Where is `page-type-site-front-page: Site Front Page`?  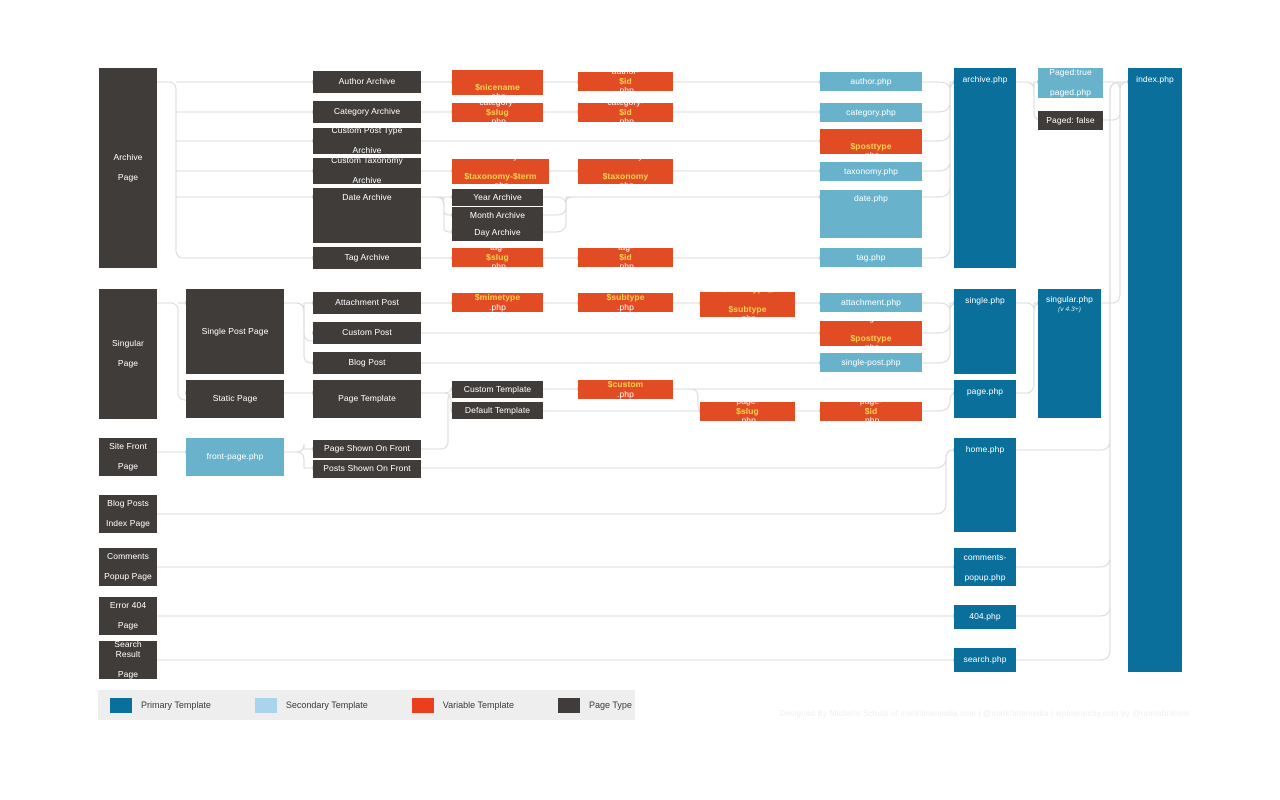
page-type-site-front-page: Site Front Page is located at coordinates (128, 457).